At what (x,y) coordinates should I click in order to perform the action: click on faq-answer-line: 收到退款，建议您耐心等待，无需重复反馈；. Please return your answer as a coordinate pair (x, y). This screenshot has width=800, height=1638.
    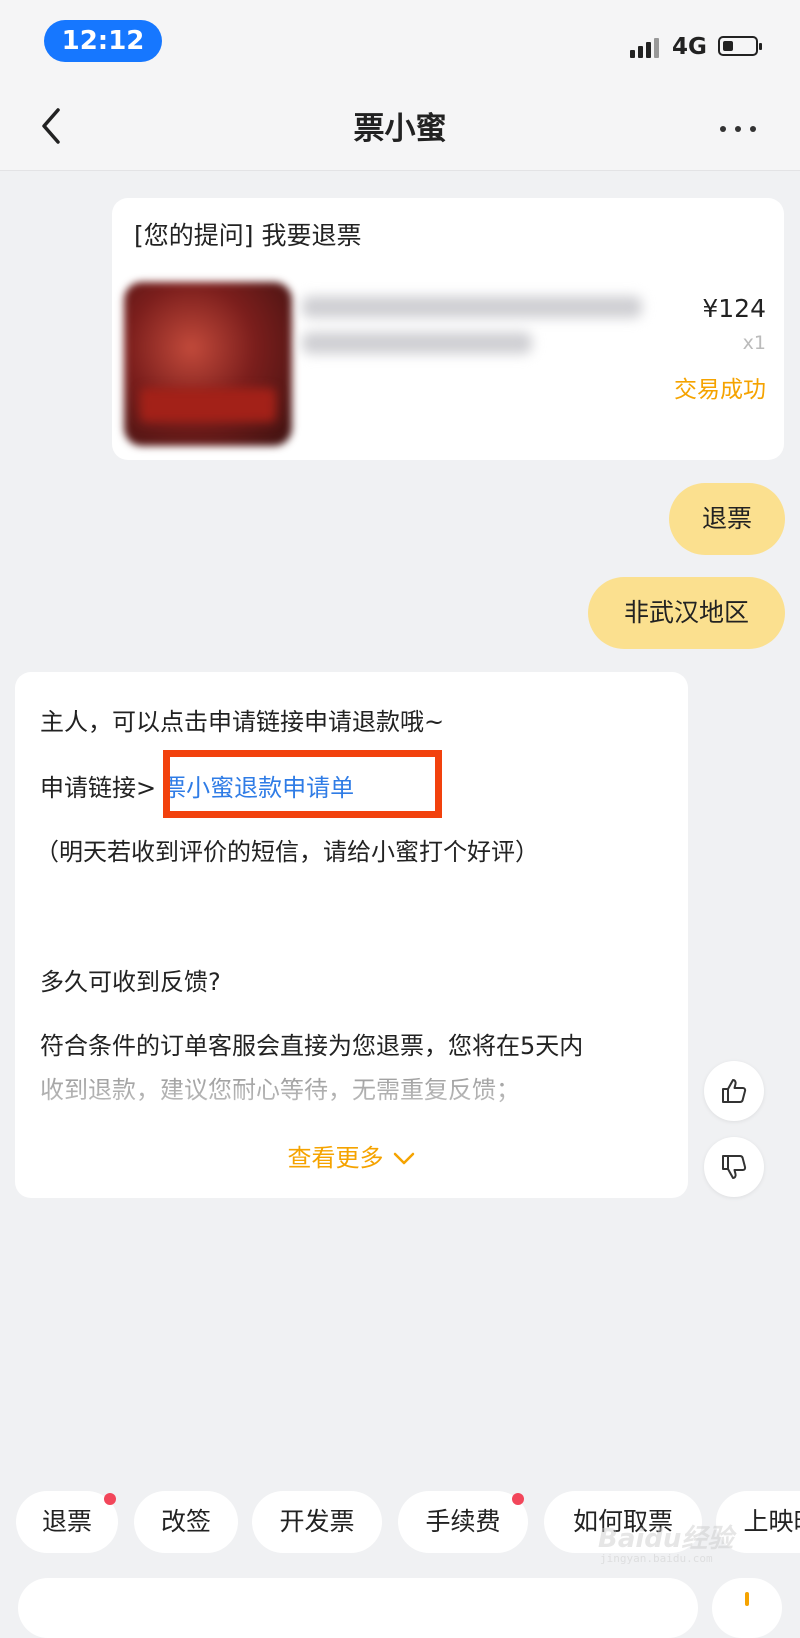
    Looking at the image, I should click on (280, 1090).